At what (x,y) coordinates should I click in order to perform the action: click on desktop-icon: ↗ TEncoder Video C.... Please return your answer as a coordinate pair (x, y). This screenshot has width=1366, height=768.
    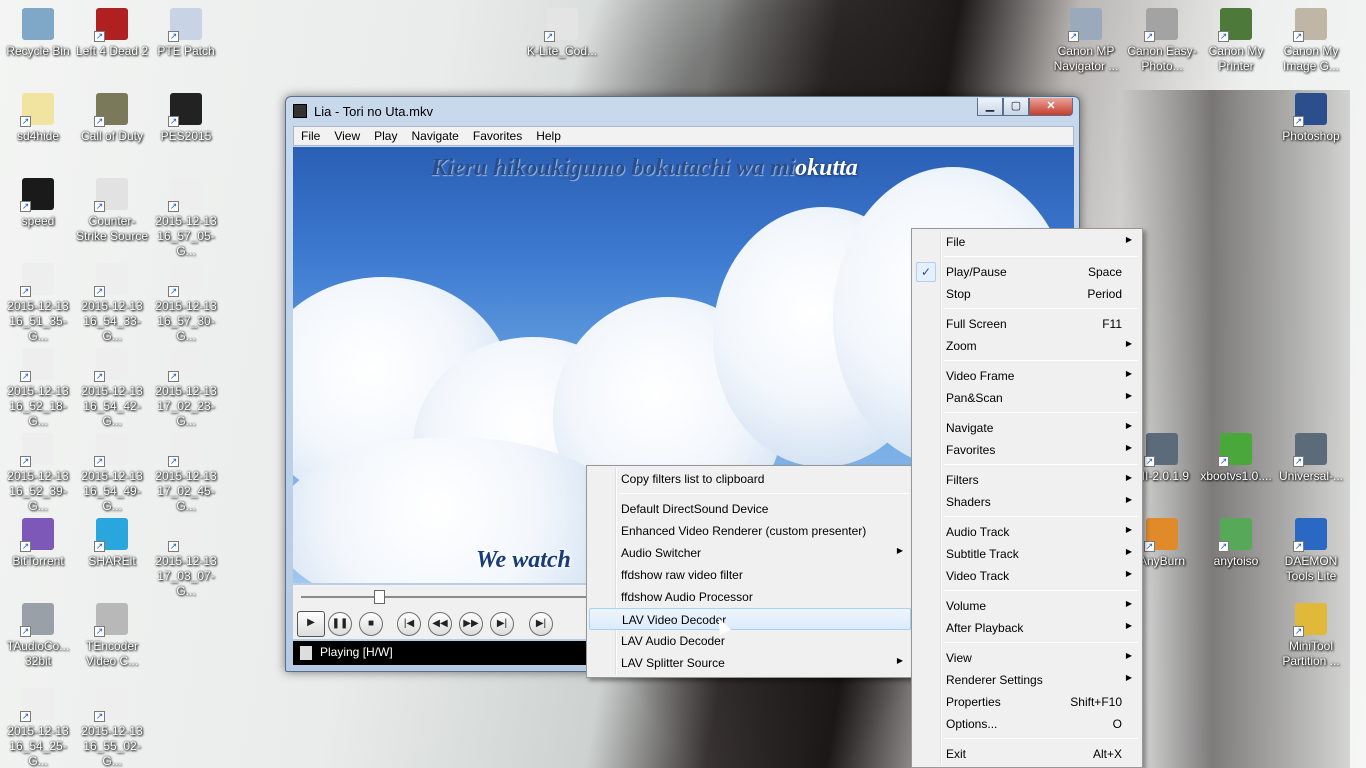
    Looking at the image, I should click on (112, 636).